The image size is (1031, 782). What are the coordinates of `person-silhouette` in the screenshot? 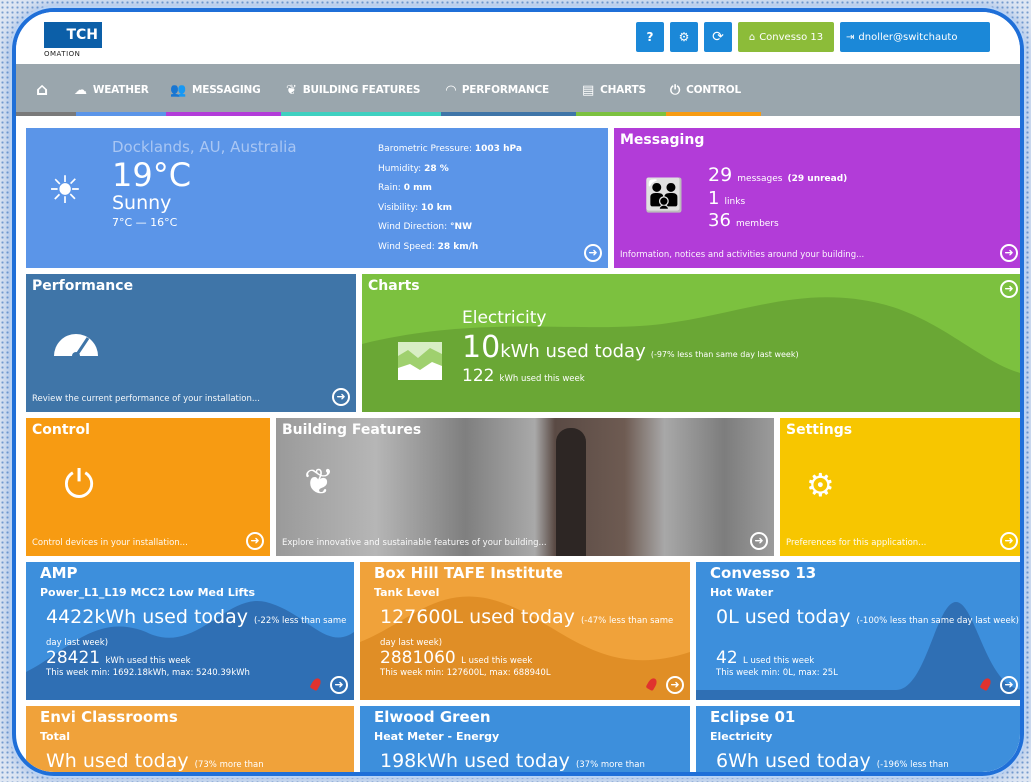 It's located at (571, 492).